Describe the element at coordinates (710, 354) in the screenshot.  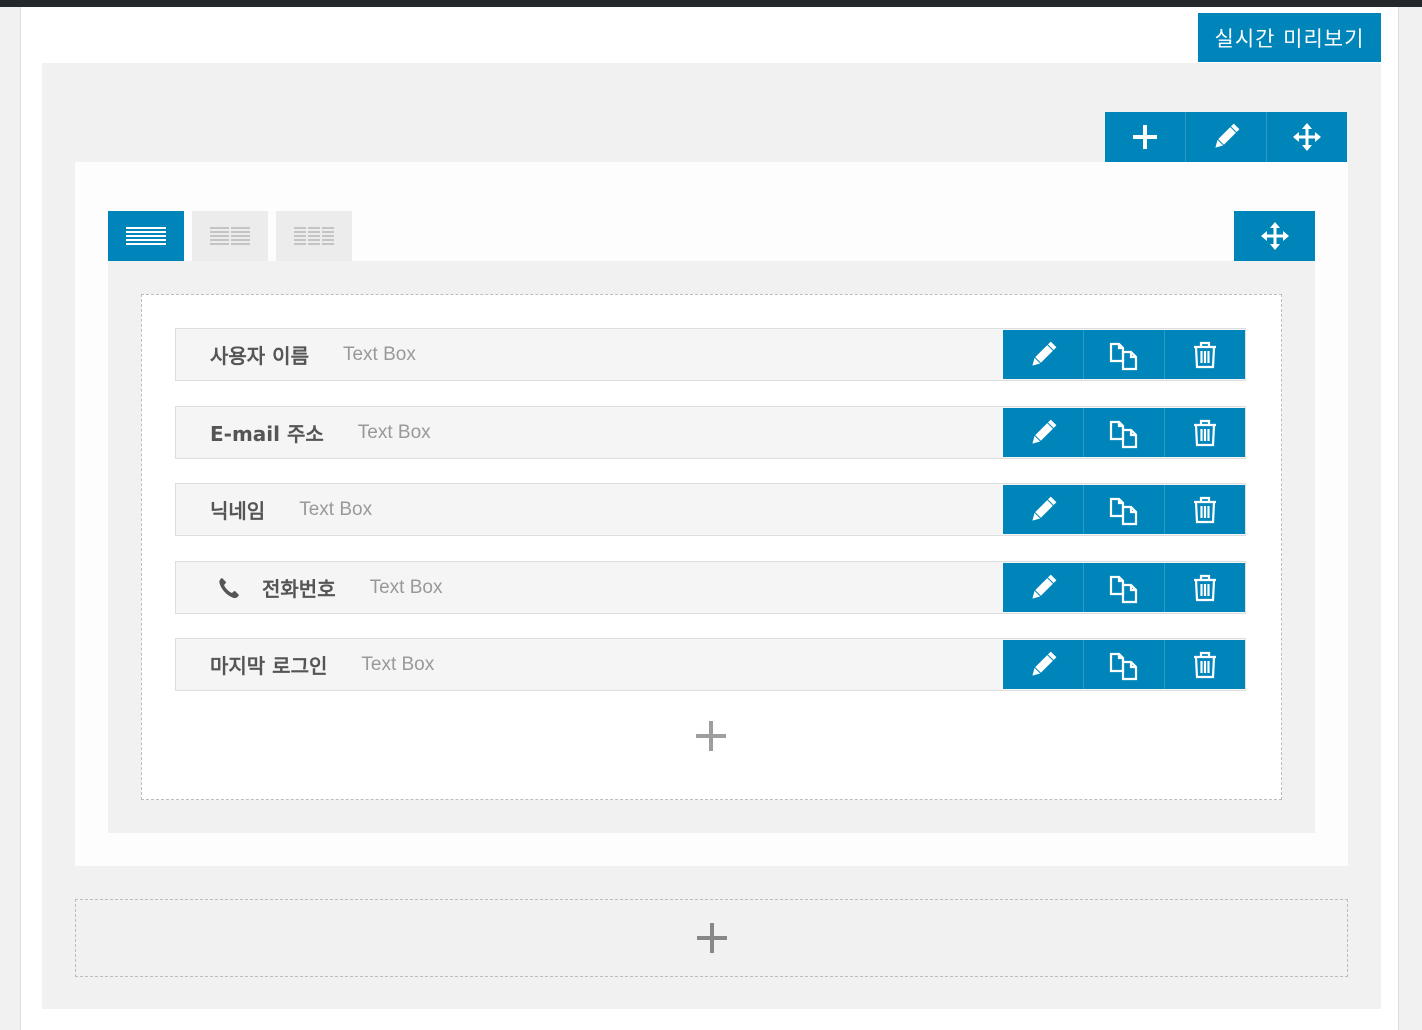
I see `field-element: 사용자 이름 Text Box` at that location.